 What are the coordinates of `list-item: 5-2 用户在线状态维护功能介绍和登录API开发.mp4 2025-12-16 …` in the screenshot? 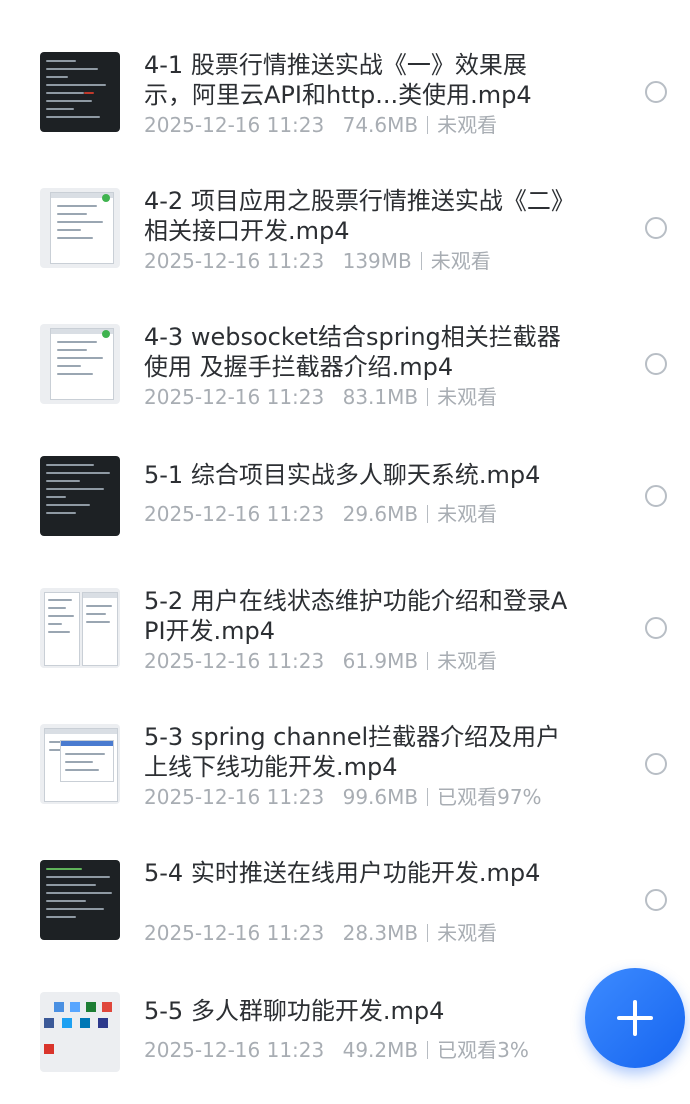 It's located at (345, 628).